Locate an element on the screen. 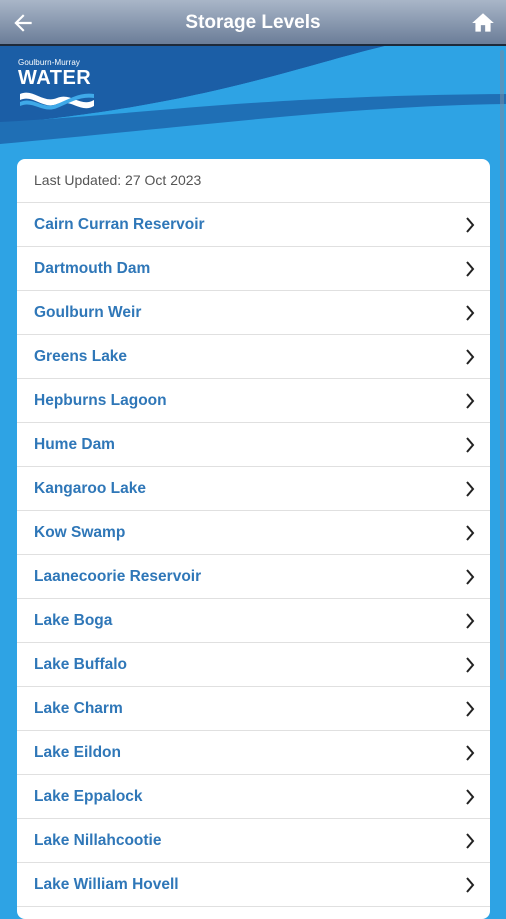 This screenshot has width=506, height=919. list-item: Hume Dam is located at coordinates (253, 445).